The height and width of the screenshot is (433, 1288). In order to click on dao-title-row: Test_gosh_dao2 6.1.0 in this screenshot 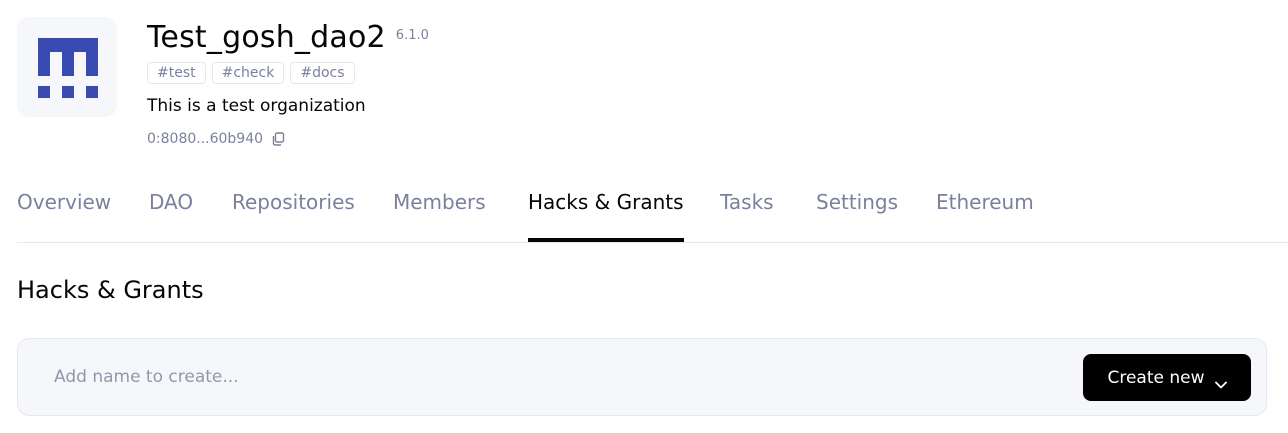, I will do `click(288, 38)`.